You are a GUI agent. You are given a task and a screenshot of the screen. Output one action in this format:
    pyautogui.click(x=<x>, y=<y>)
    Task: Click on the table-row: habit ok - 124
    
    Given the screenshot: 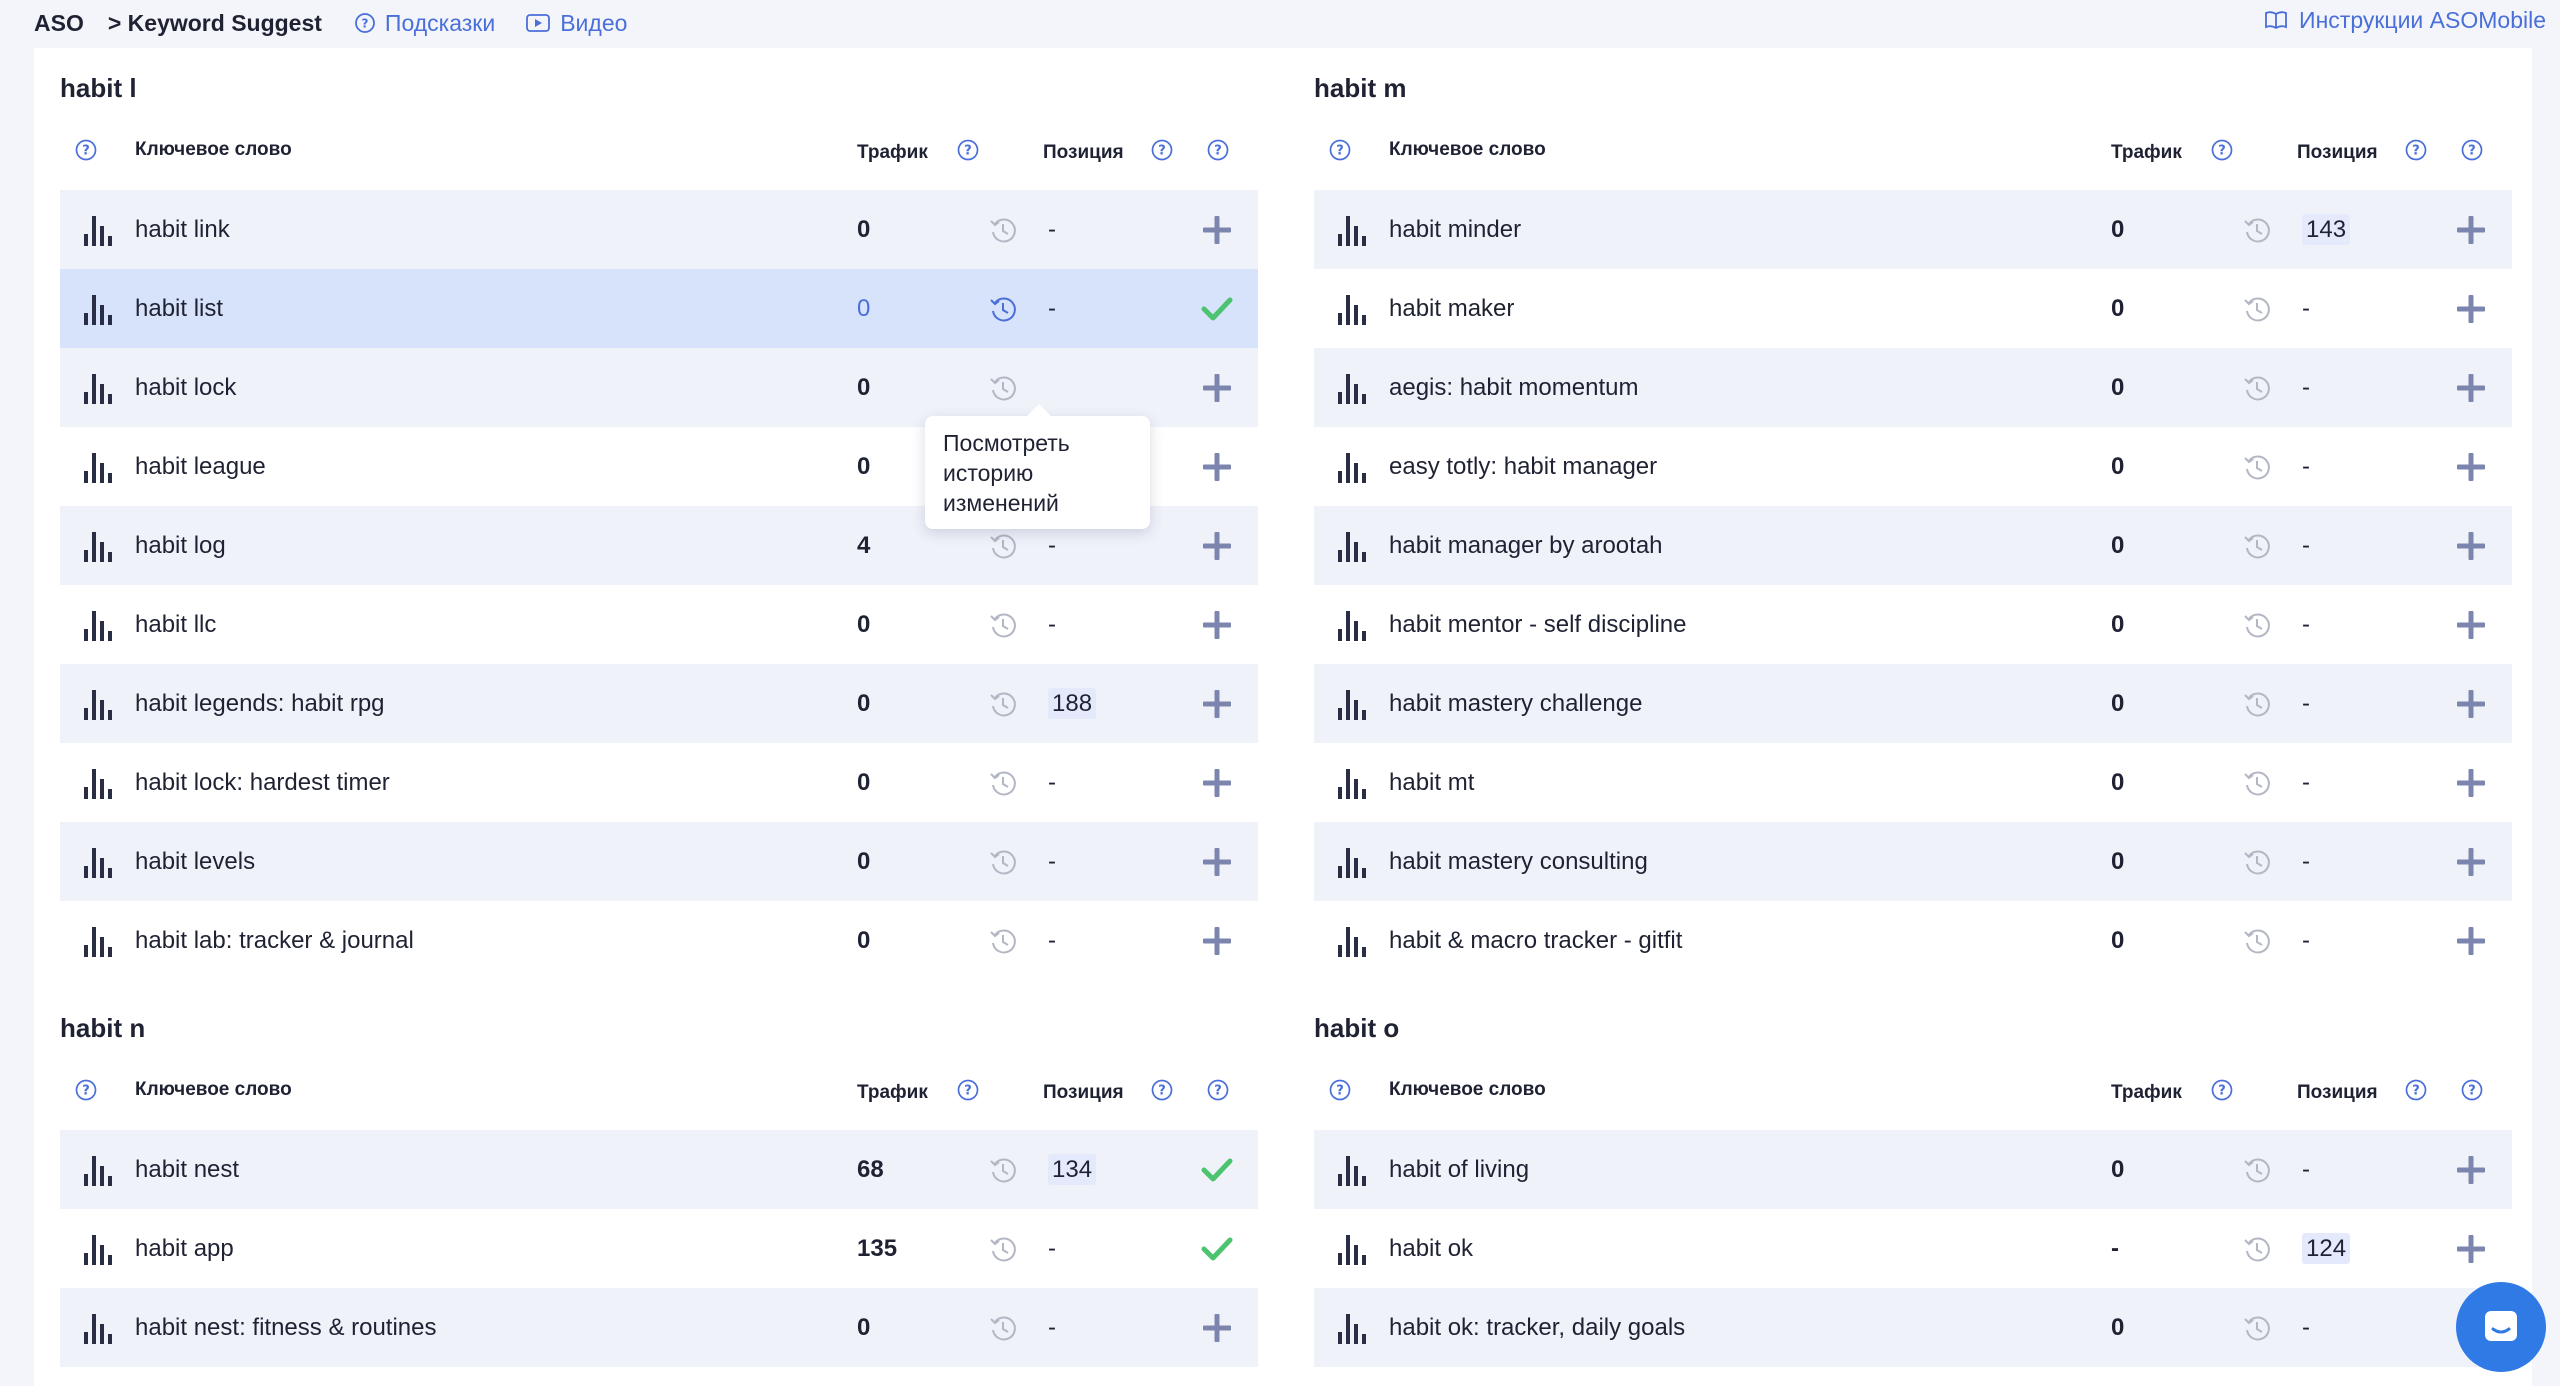 What is the action you would take?
    pyautogui.click(x=1913, y=1248)
    